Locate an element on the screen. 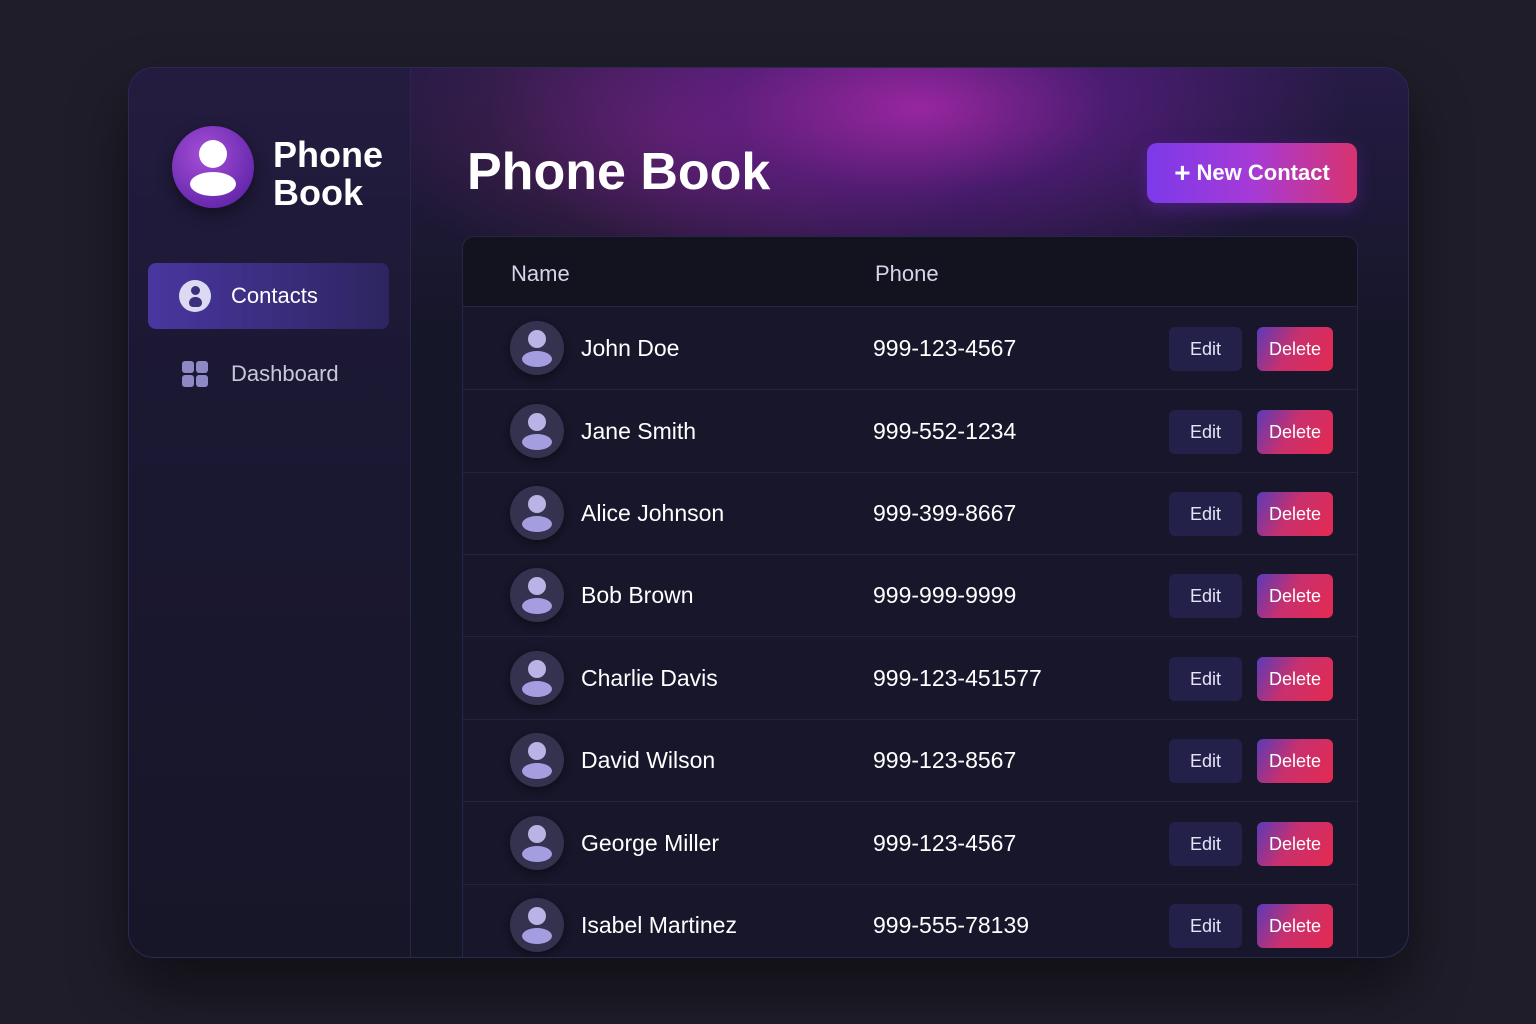  contact-phone: 999-123-451577 is located at coordinates (957, 678).